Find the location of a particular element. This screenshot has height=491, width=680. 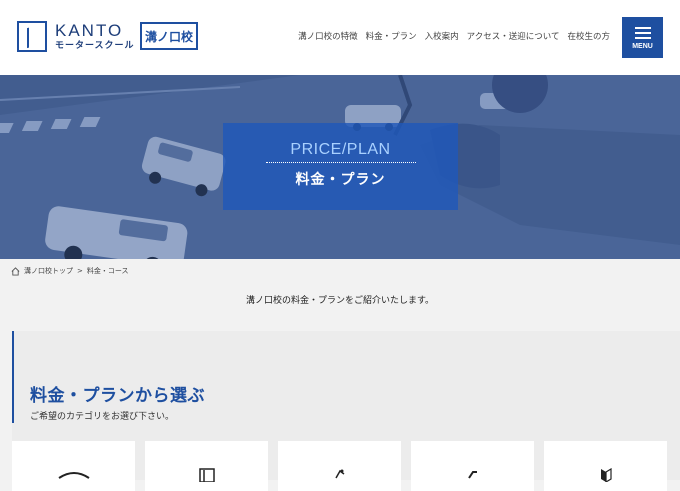

category-cards is located at coordinates (344, 466).